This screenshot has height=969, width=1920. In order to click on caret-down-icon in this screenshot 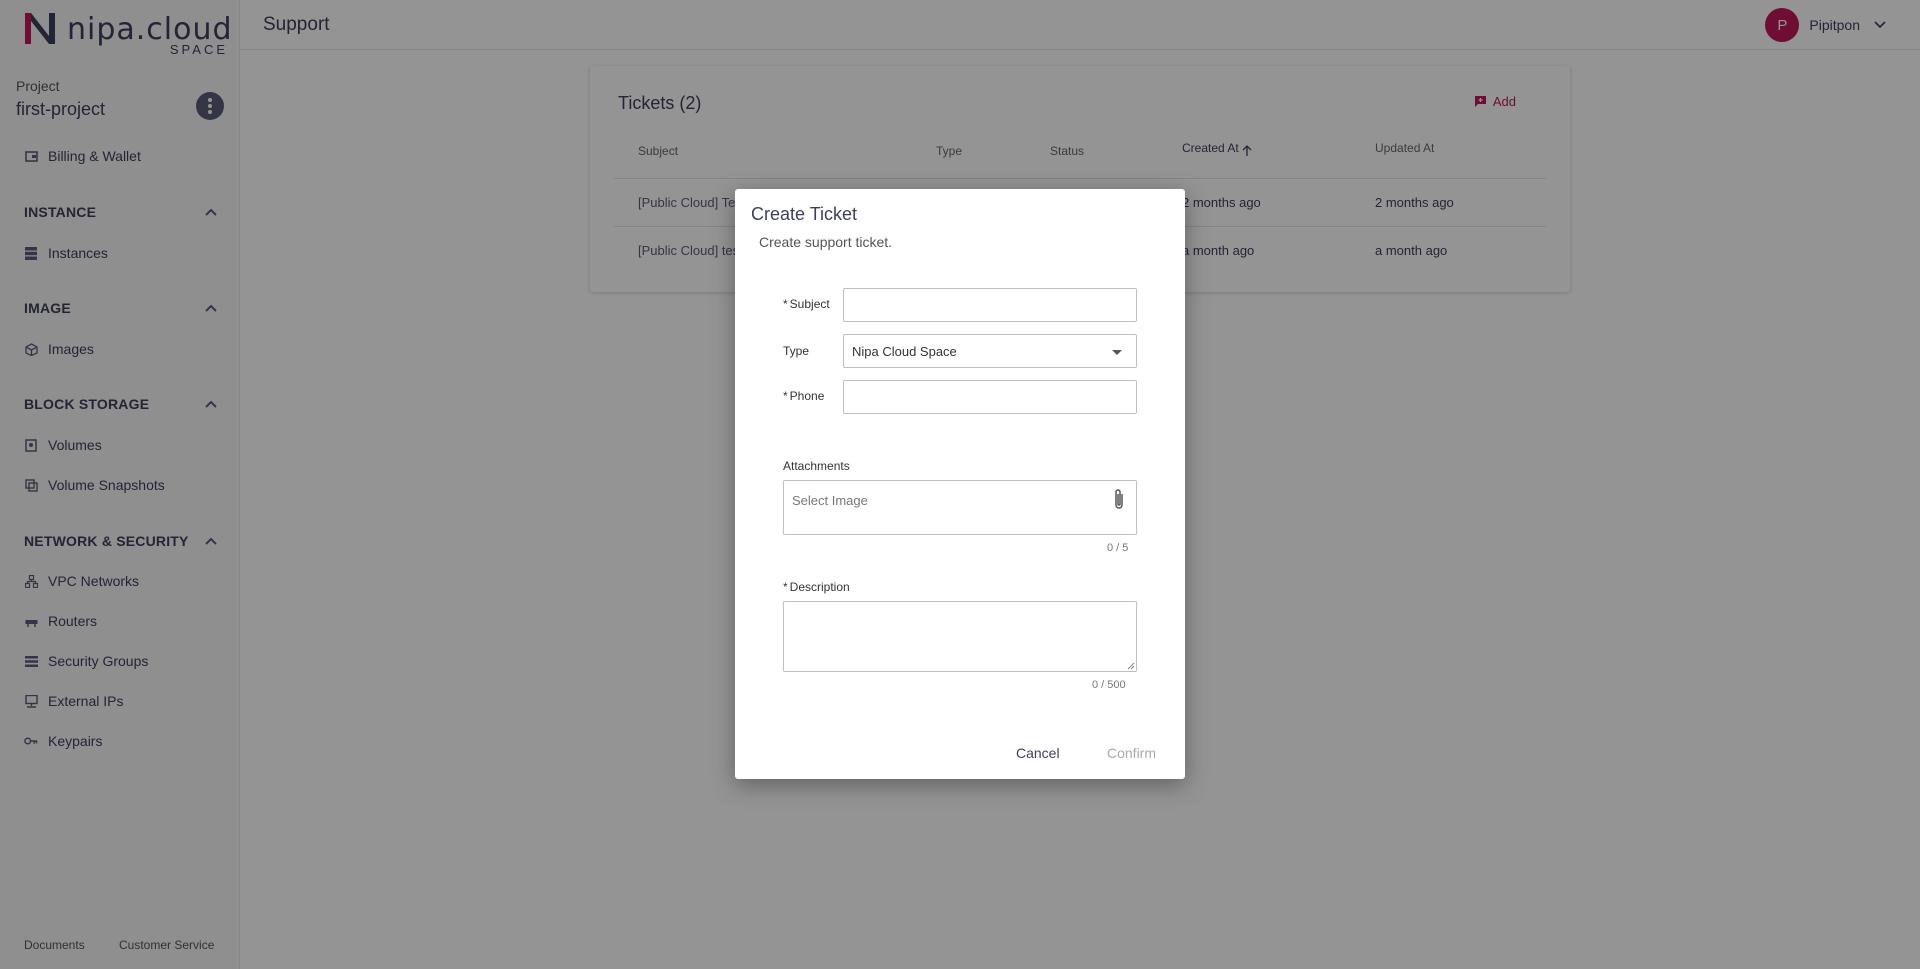, I will do `click(1117, 352)`.